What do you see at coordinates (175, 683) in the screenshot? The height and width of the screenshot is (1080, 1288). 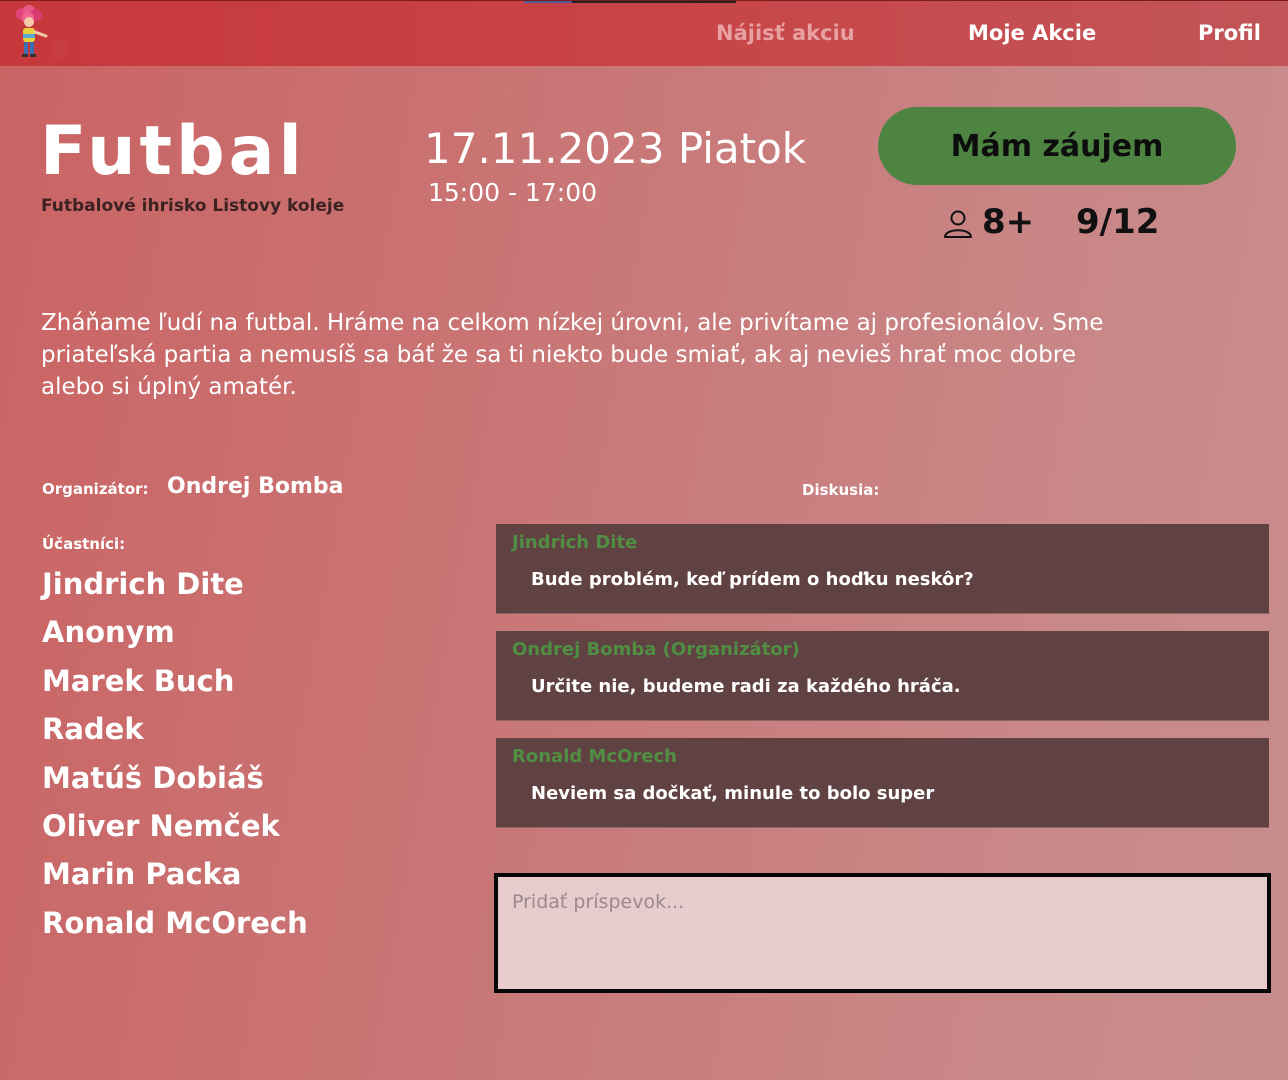 I see `participant-item: Marek Buch` at bounding box center [175, 683].